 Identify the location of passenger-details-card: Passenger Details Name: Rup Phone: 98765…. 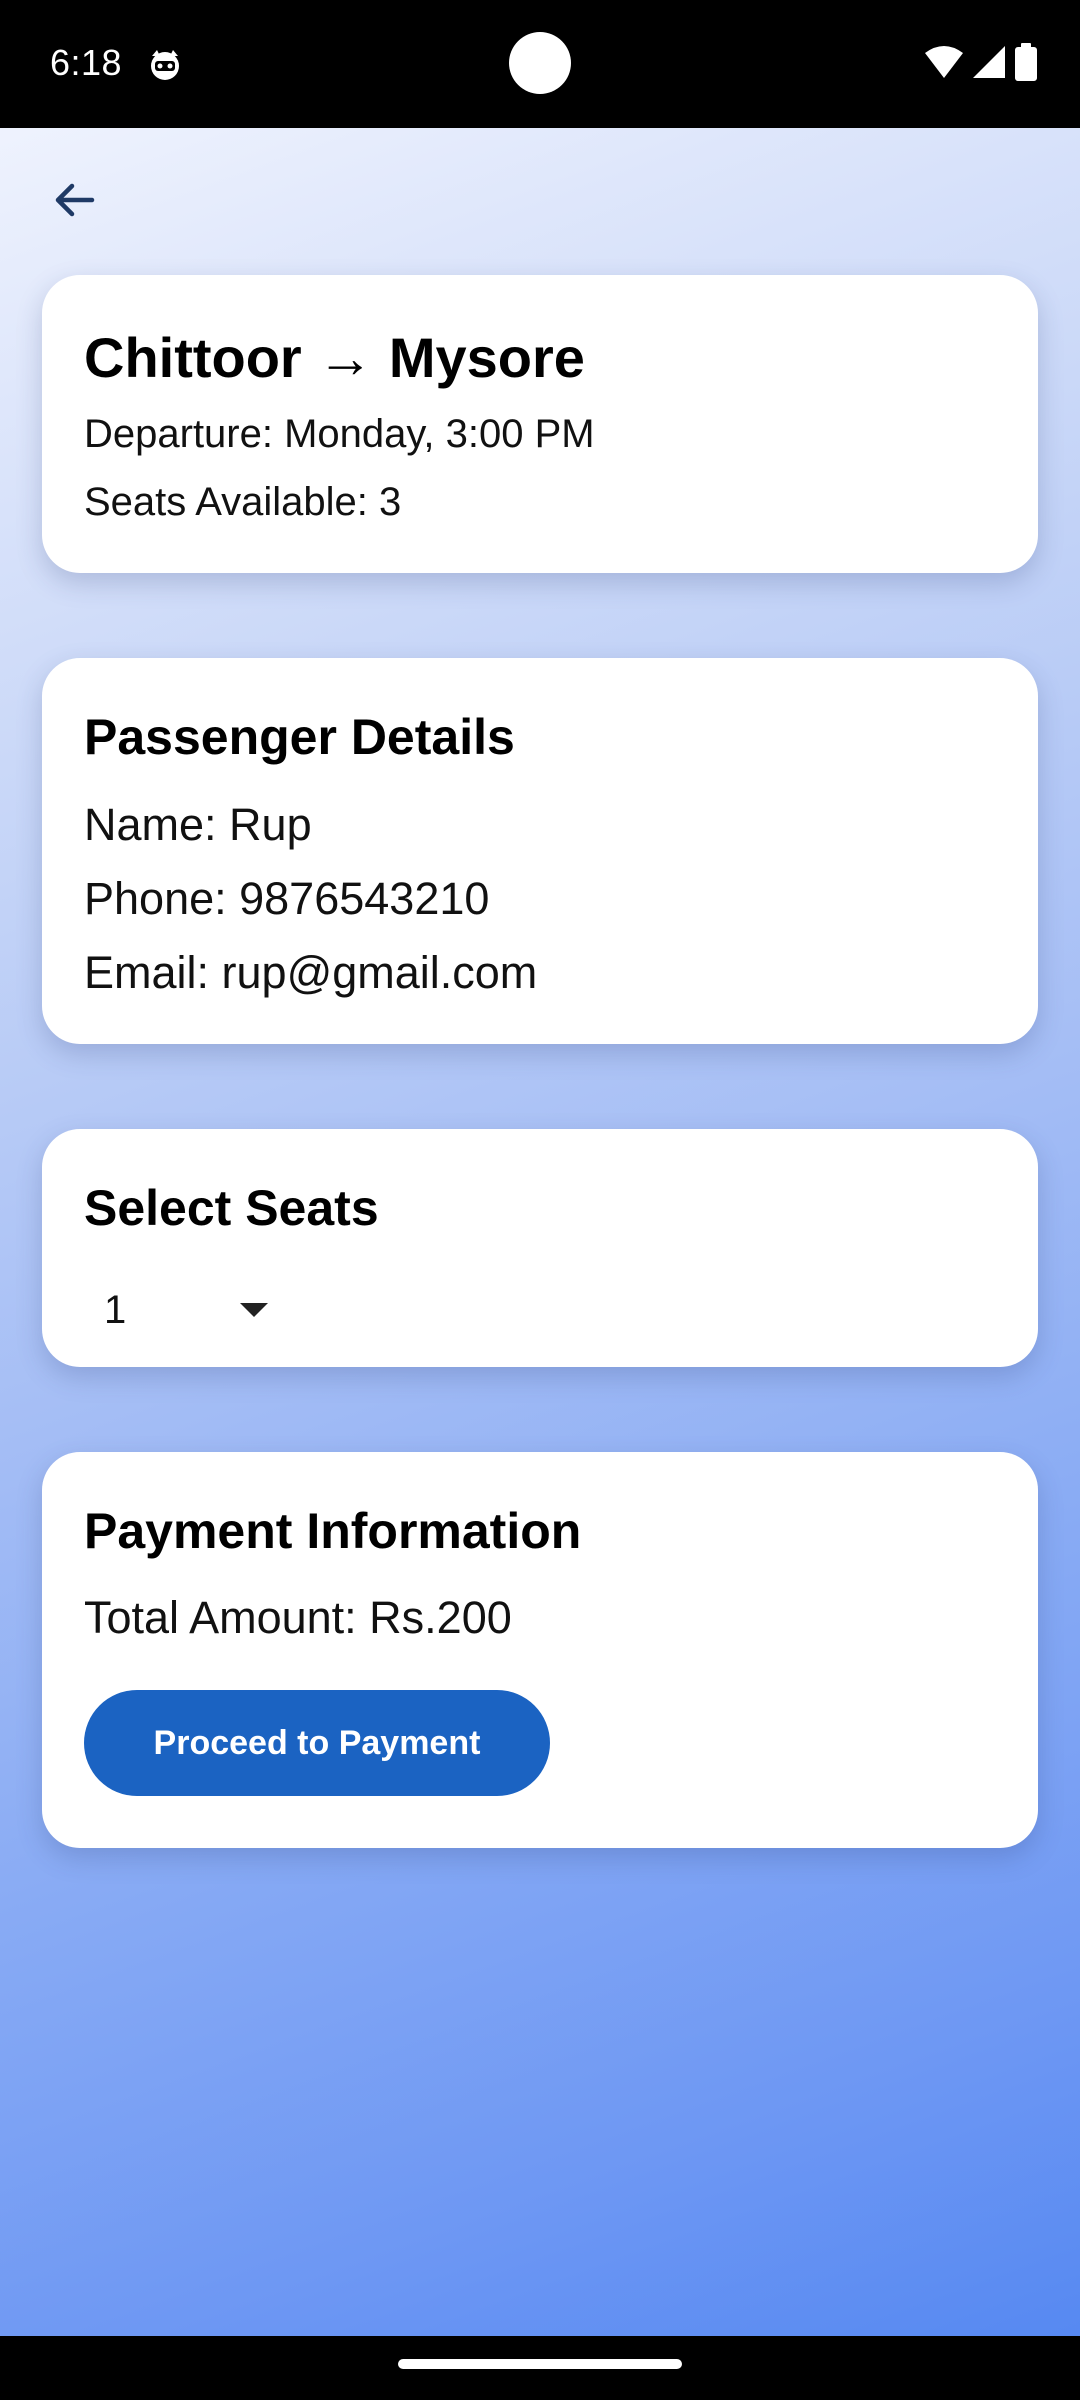
(540, 851).